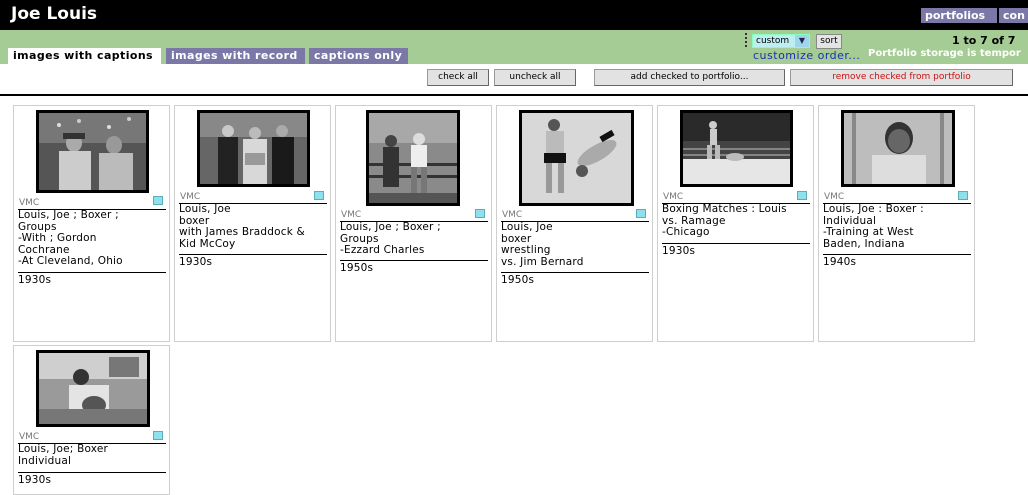 The height and width of the screenshot is (495, 1028). Describe the element at coordinates (829, 41) in the screenshot. I see `sort-button: sort` at that location.